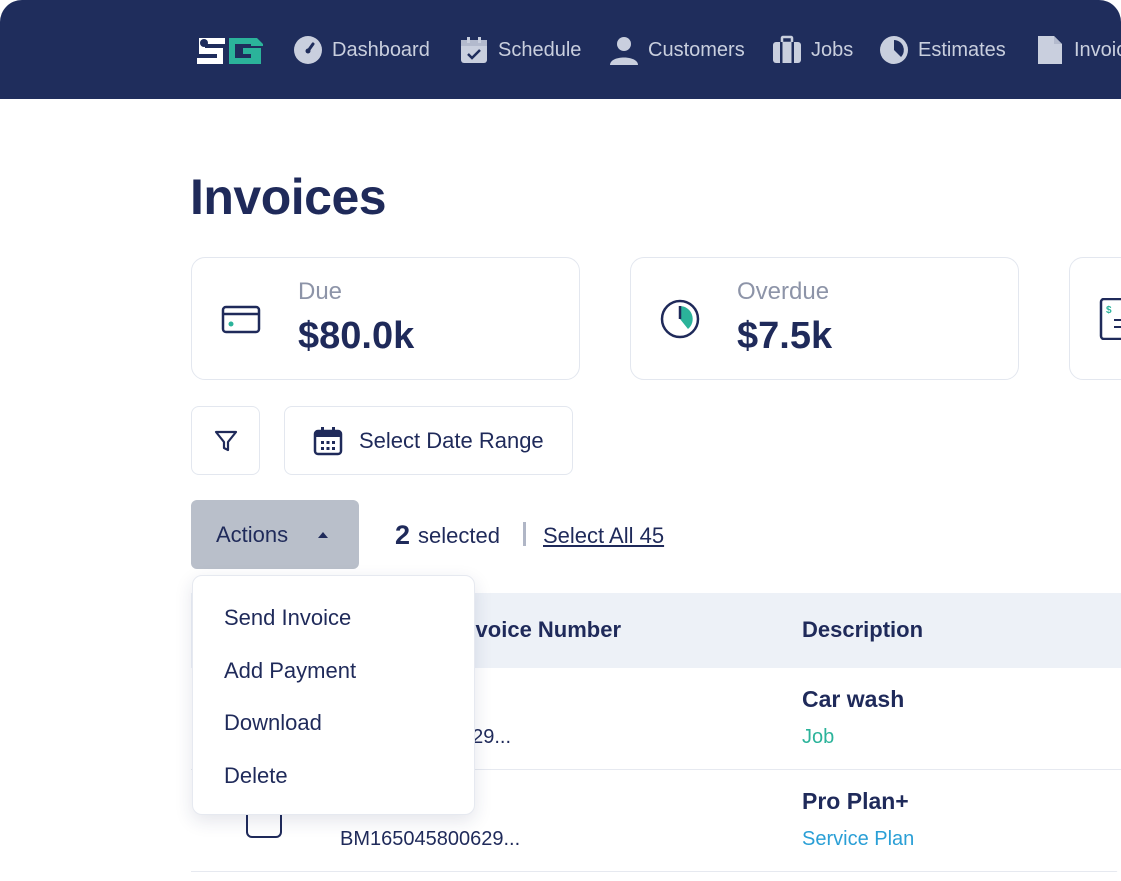 The width and height of the screenshot is (1121, 881). I want to click on pie-icon, so click(894, 50).